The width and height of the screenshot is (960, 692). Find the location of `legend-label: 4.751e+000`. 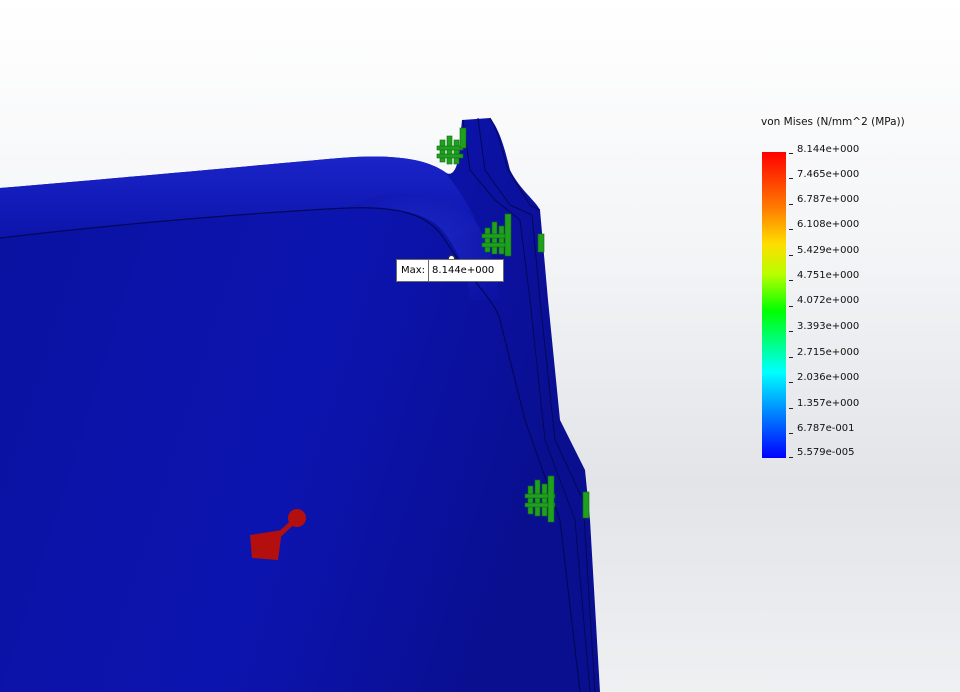

legend-label: 4.751e+000 is located at coordinates (828, 275).